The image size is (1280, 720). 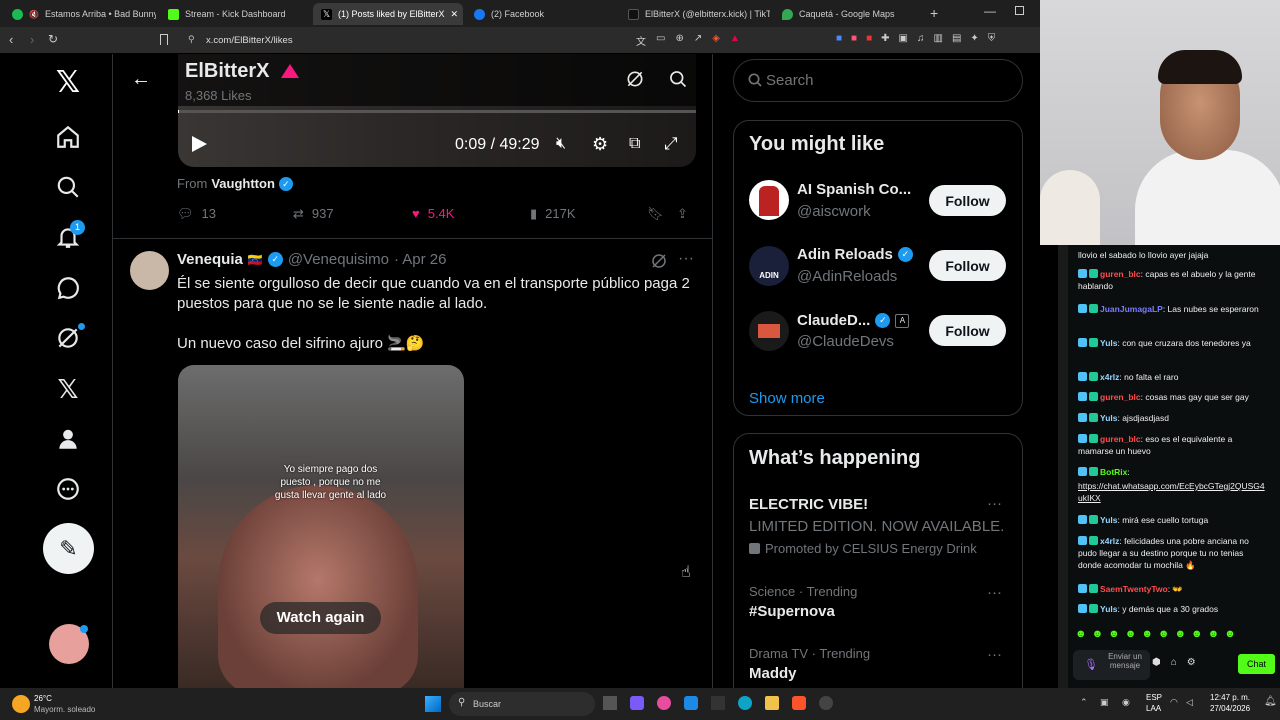 What do you see at coordinates (772, 703) in the screenshot?
I see `file-explorer-icon` at bounding box center [772, 703].